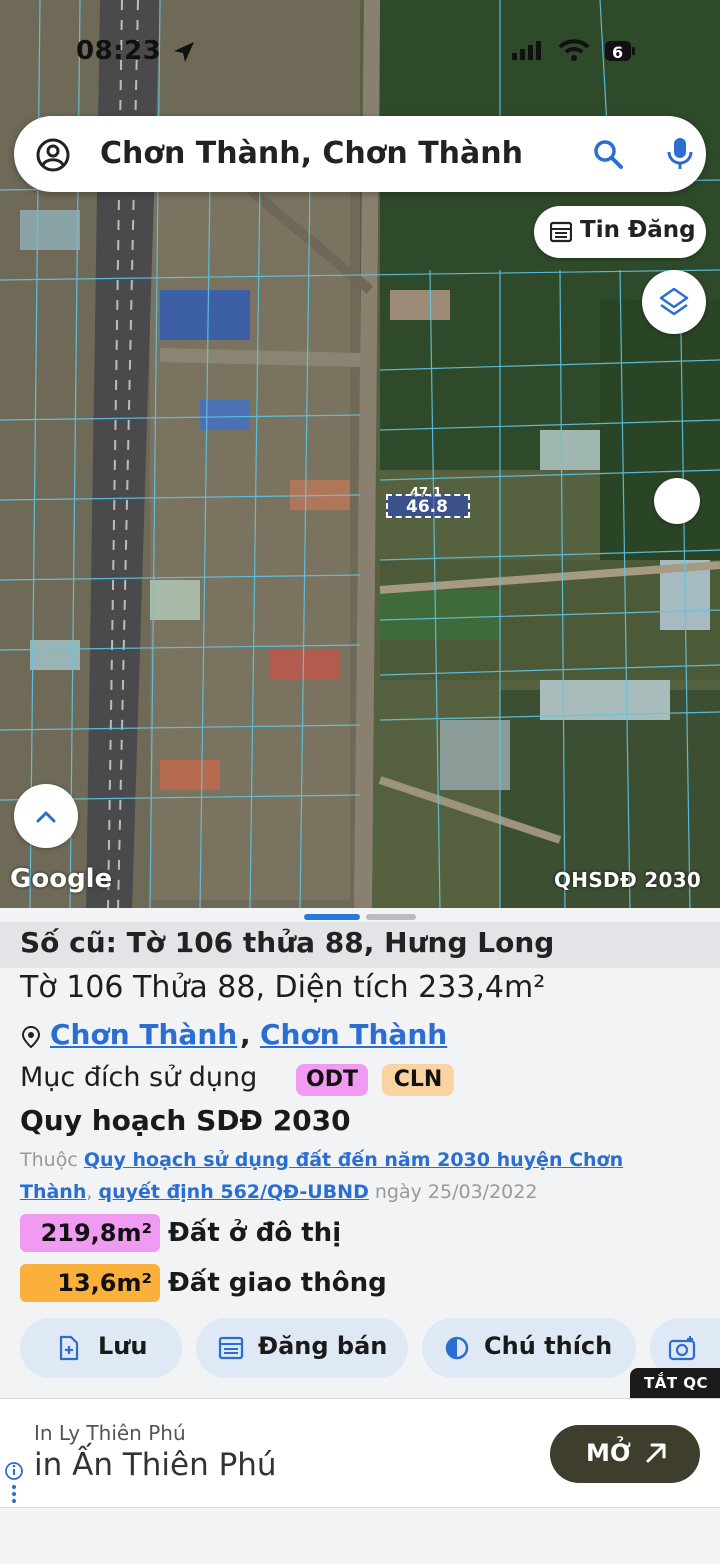 The width and height of the screenshot is (720, 1564). Describe the element at coordinates (61, 879) in the screenshot. I see `google-logo: Google` at that location.